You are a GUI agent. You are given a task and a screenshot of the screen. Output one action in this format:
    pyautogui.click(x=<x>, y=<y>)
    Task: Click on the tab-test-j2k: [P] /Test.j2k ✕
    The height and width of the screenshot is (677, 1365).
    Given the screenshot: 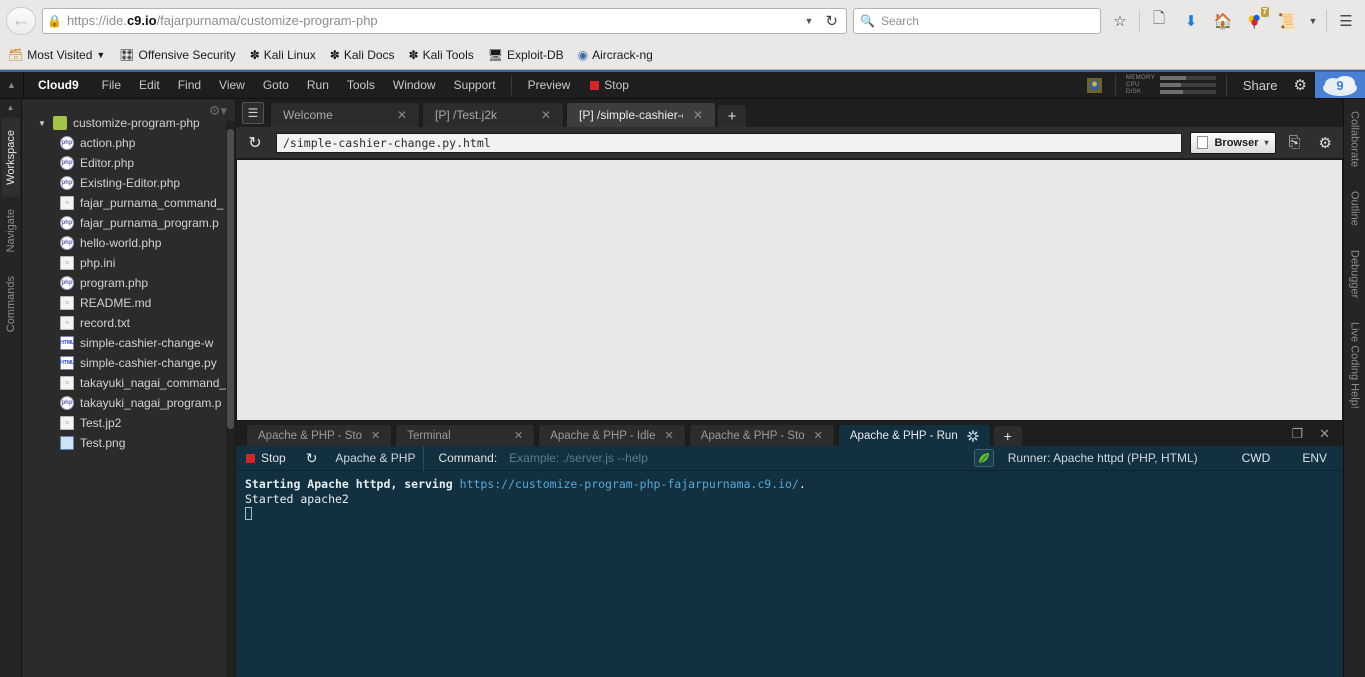 What is the action you would take?
    pyautogui.click(x=493, y=115)
    